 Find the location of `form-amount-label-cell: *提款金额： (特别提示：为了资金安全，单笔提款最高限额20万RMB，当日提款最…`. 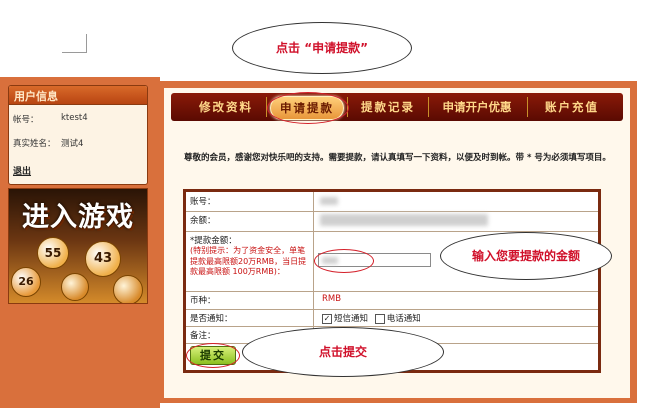

form-amount-label-cell: *提款金额： (特别提示：为了资金安全，单笔提款最高限额20万RMB，当日提款最… is located at coordinates (250, 261).